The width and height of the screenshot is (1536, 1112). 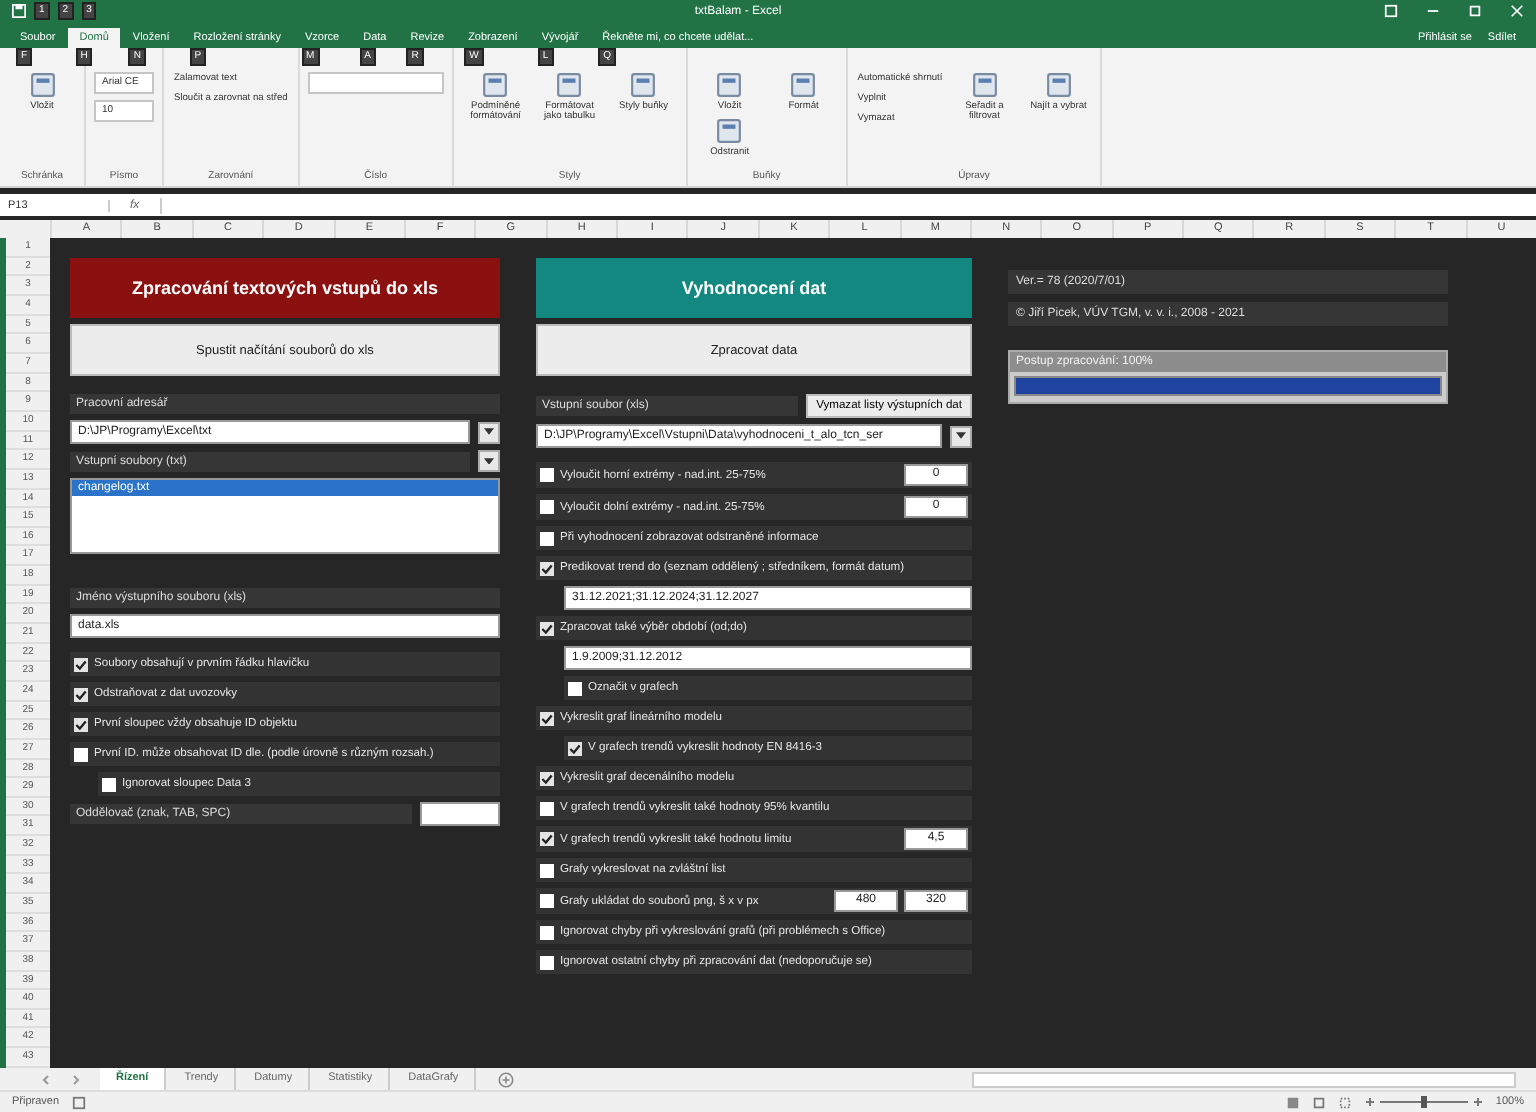 What do you see at coordinates (285, 288) in the screenshot?
I see `section-header: Zpracování textových vstupů do xls` at bounding box center [285, 288].